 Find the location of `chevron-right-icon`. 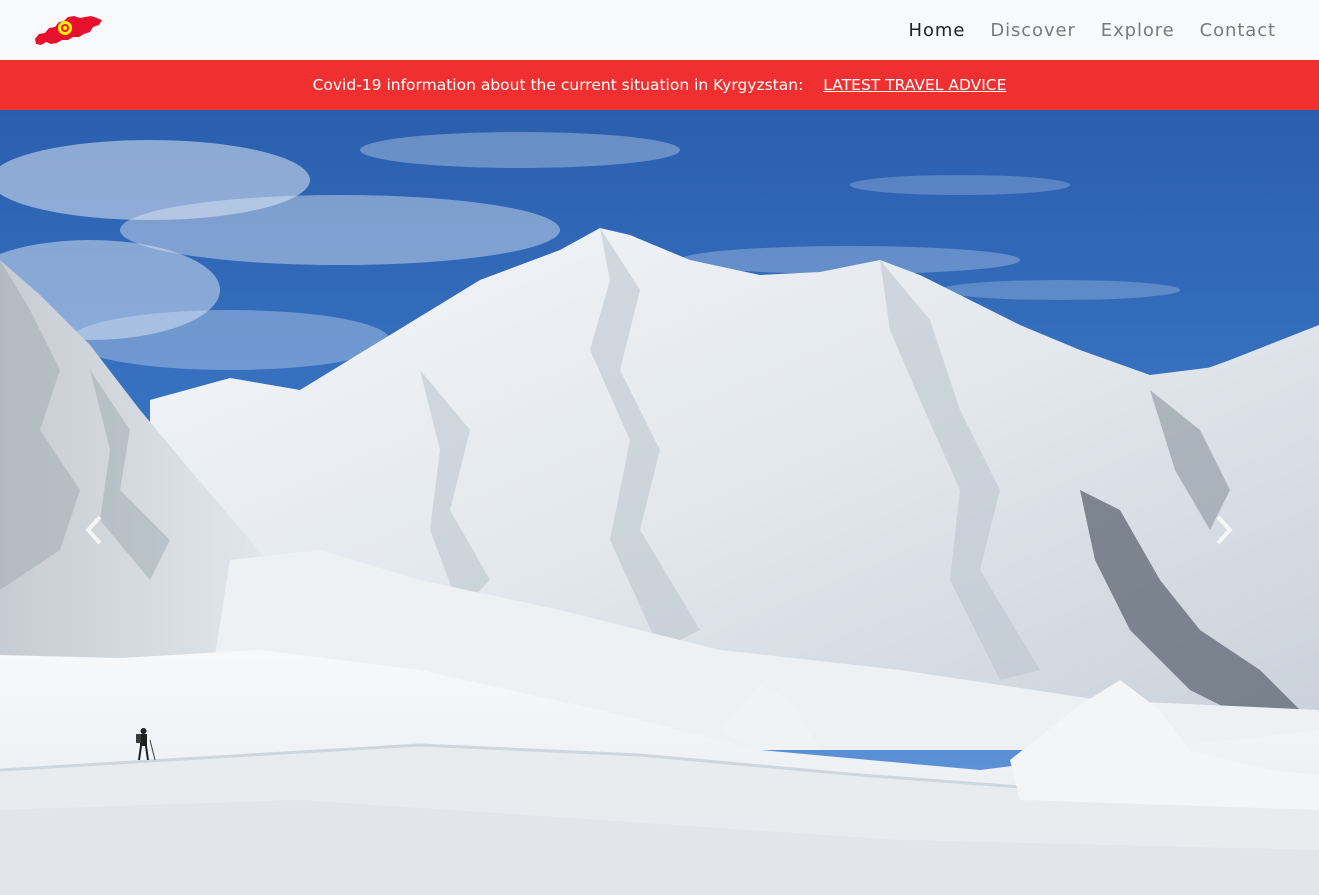

chevron-right-icon is located at coordinates (1224, 530).